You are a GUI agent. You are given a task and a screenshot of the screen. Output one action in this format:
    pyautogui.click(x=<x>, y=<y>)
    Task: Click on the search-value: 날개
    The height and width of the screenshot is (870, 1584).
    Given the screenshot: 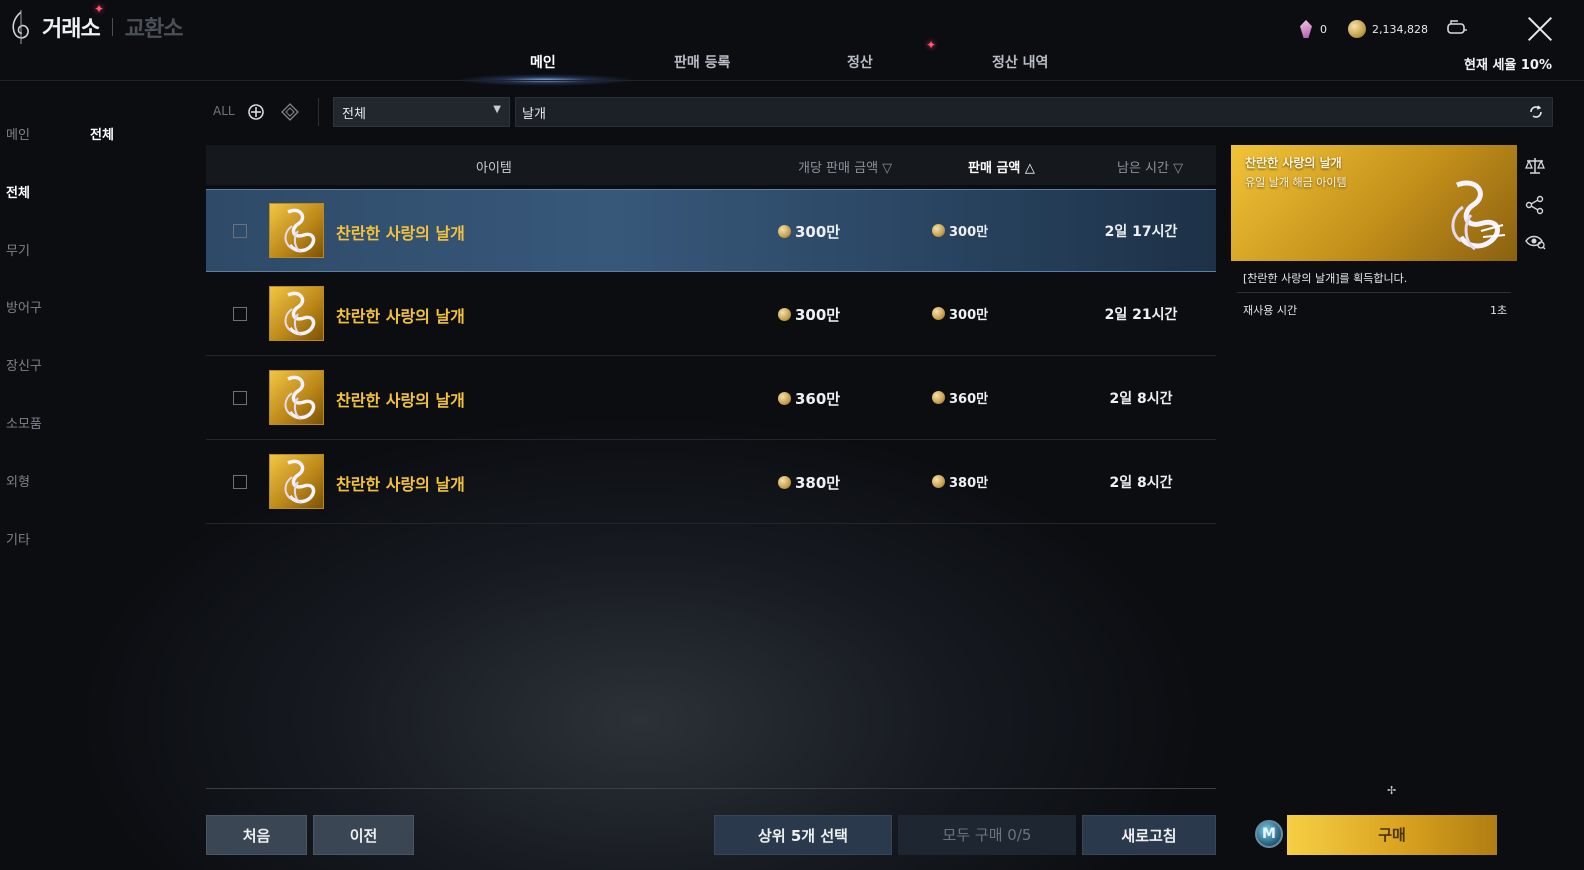 What is the action you would take?
    pyautogui.click(x=534, y=114)
    